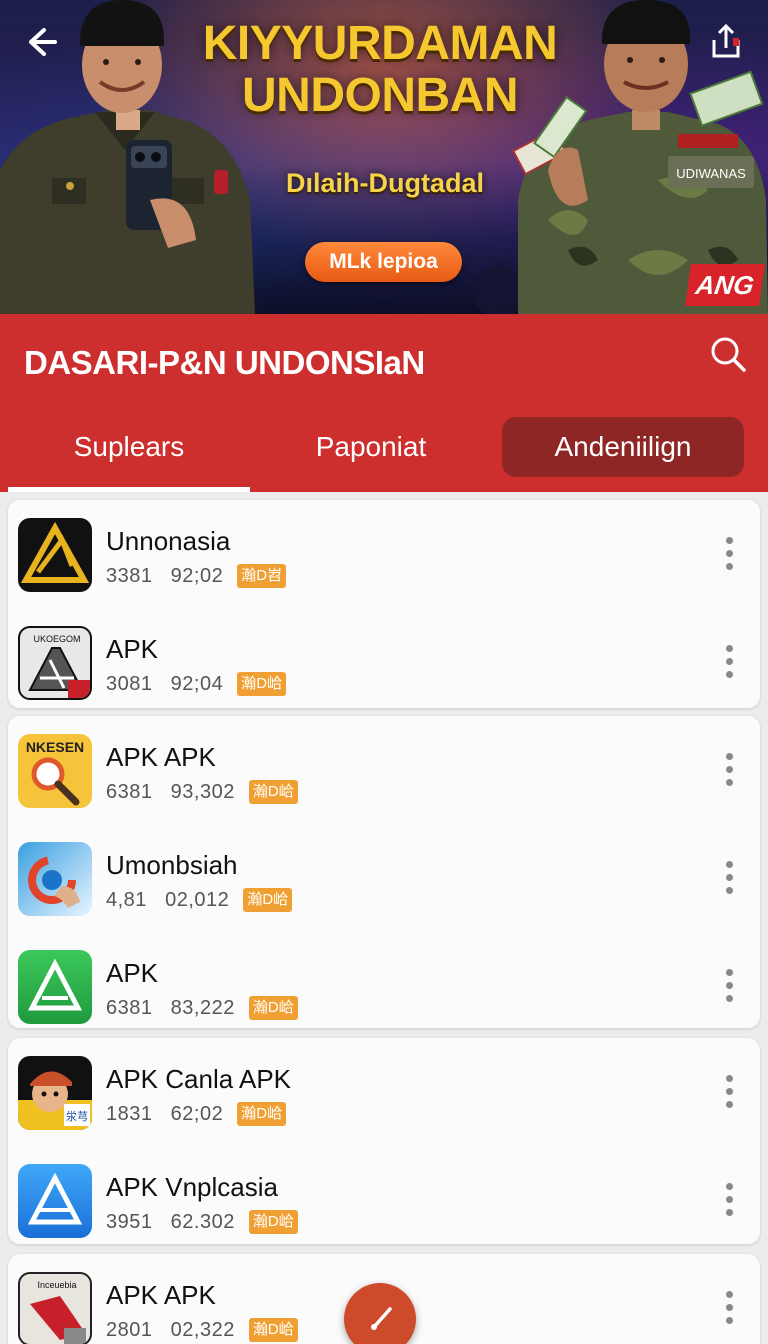 The width and height of the screenshot is (768, 1344). I want to click on banner-corner-badge: ANG, so click(725, 285).